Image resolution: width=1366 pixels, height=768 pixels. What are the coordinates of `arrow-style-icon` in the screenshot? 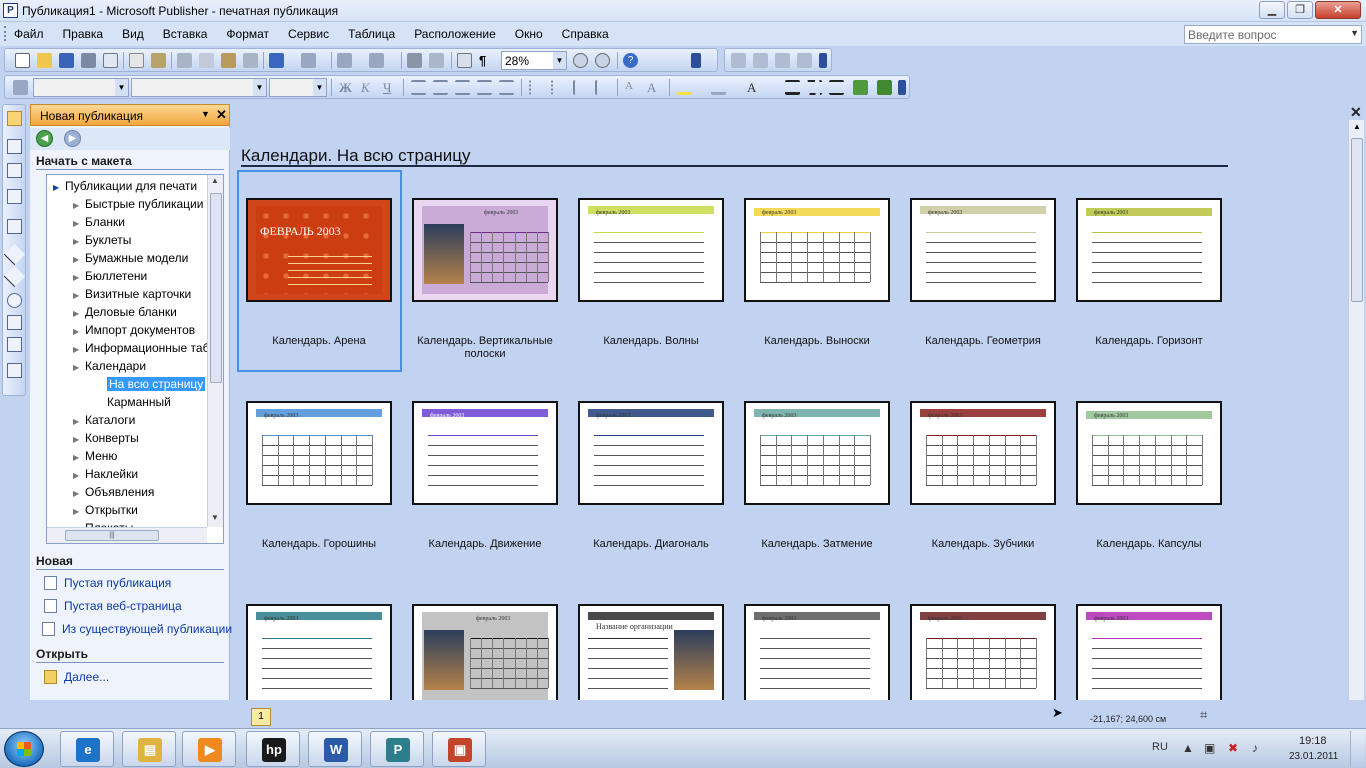 It's located at (836, 87).